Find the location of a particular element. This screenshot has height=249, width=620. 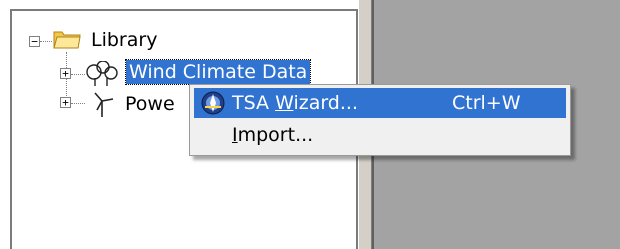

tree-node-power: Powe is located at coordinates (150, 104).